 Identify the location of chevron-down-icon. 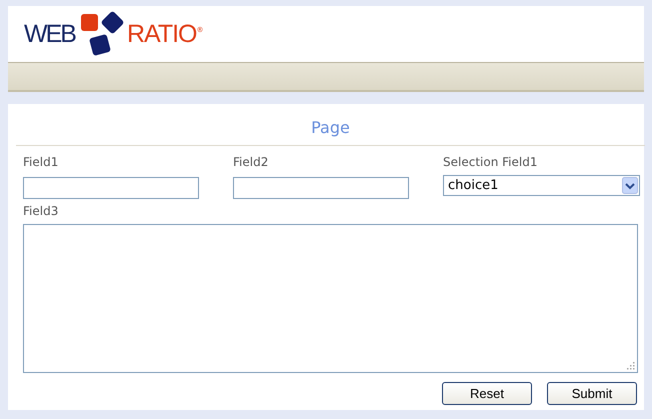
(630, 185).